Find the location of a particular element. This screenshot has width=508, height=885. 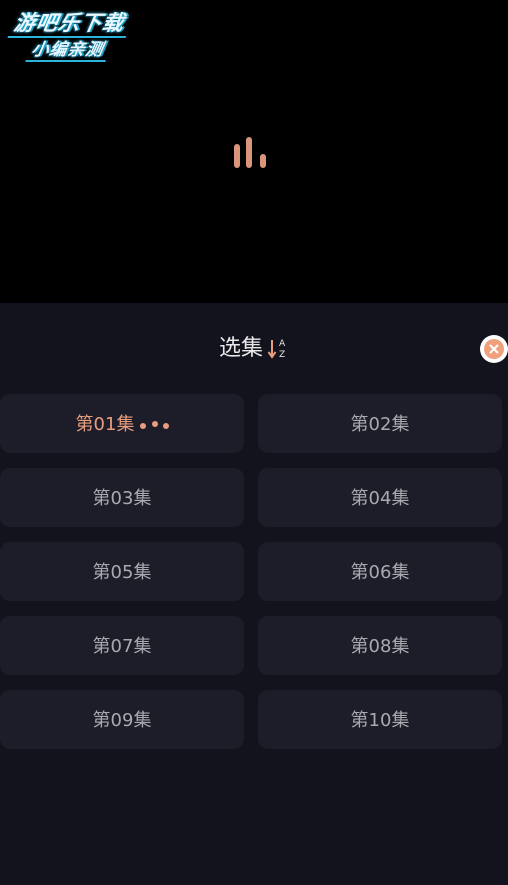

episode-tile-06: 第06集 is located at coordinates (380, 571).